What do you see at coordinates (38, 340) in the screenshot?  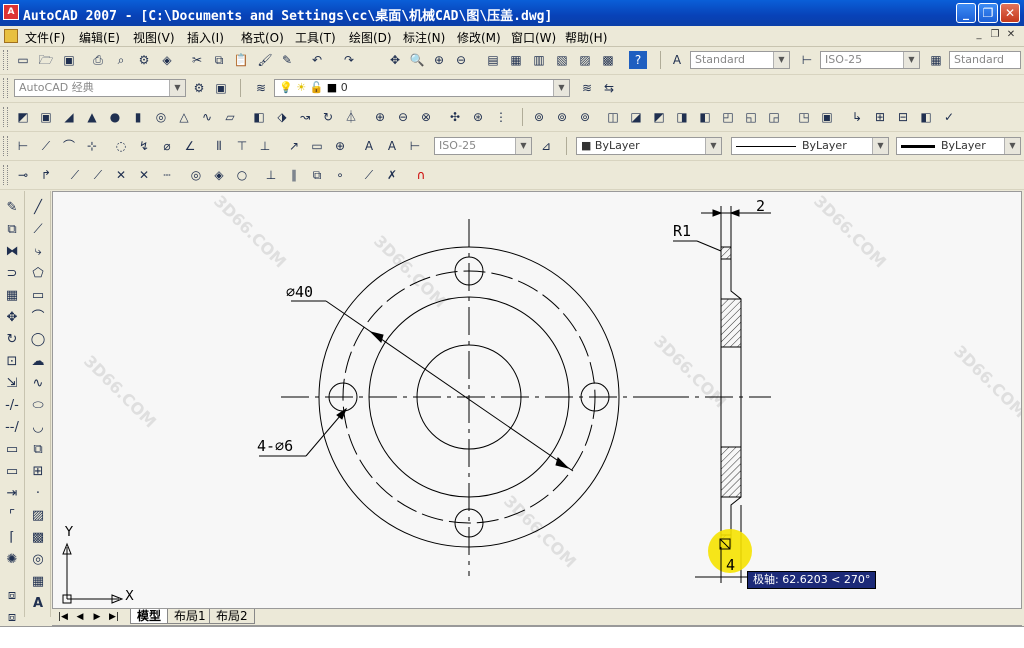 I see `circle-icon: ◯` at bounding box center [38, 340].